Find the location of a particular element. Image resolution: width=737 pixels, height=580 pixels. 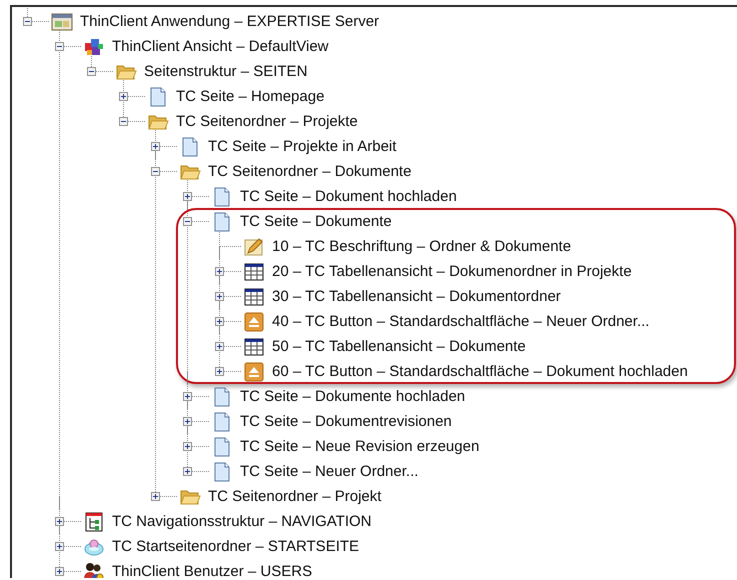

tree-item: Seitenstruktur – SEITEN is located at coordinates (226, 71).